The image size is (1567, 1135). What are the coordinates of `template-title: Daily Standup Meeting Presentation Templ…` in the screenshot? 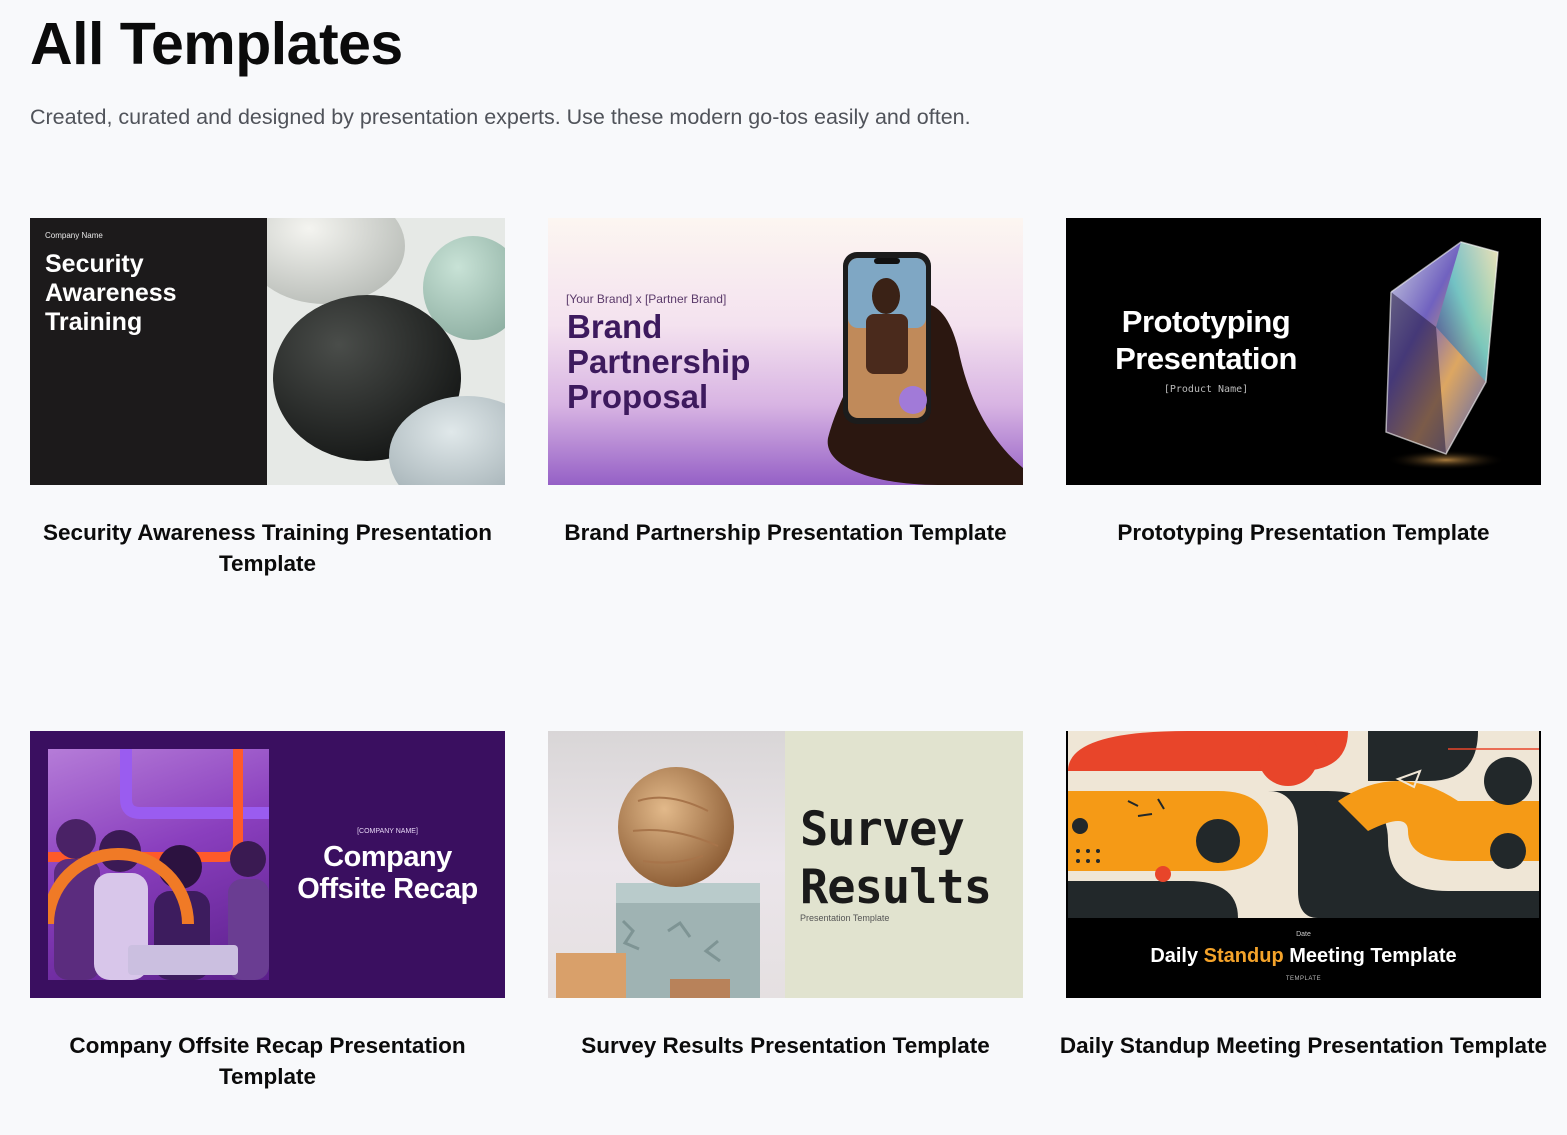 It's located at (1303, 1045).